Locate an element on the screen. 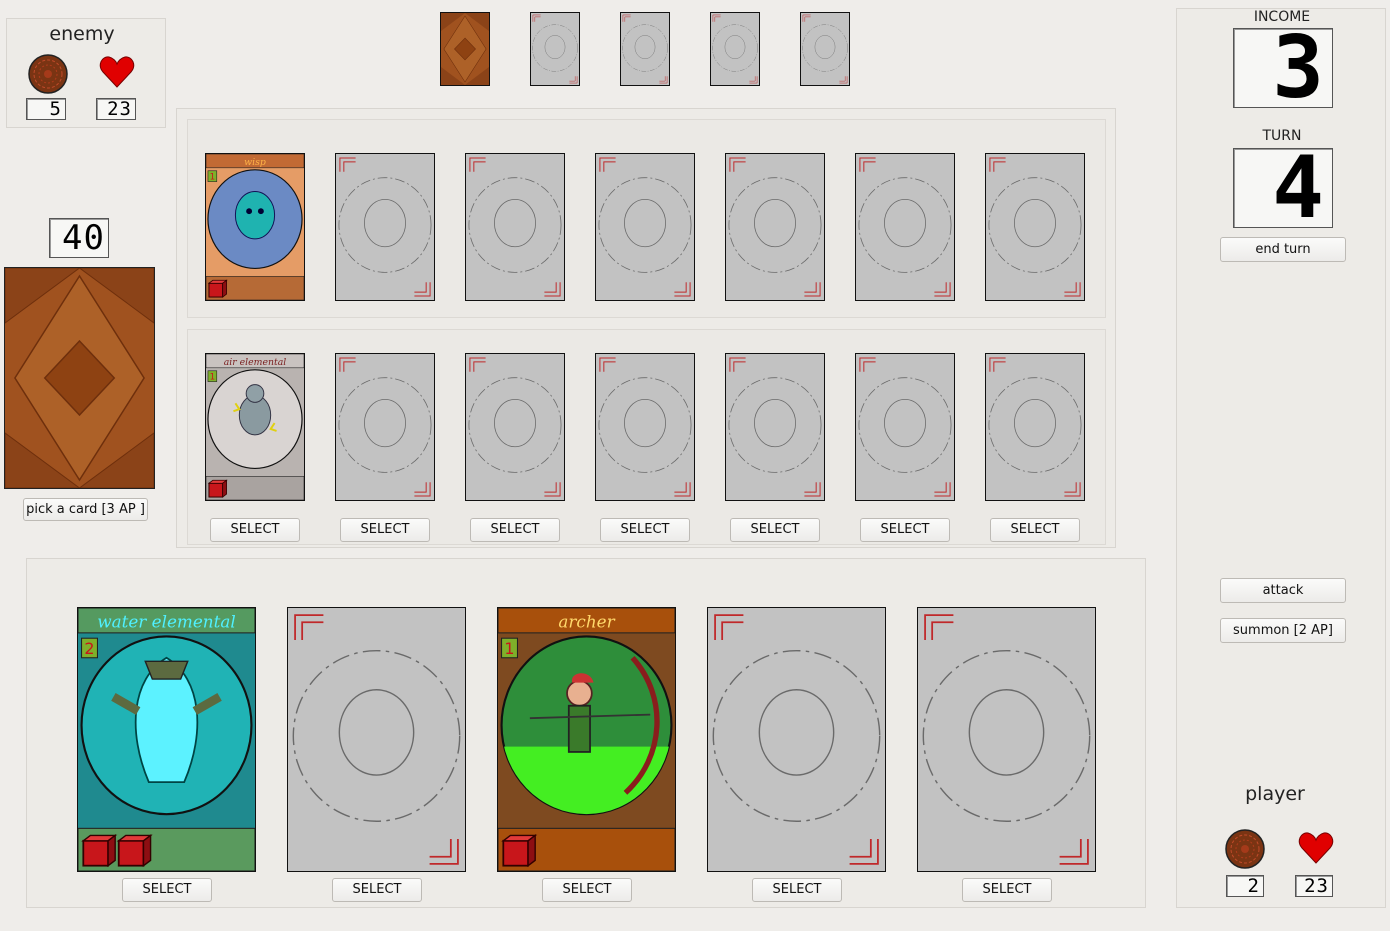 This screenshot has width=1390, height=931. end-turn-button: end turn is located at coordinates (1283, 249).